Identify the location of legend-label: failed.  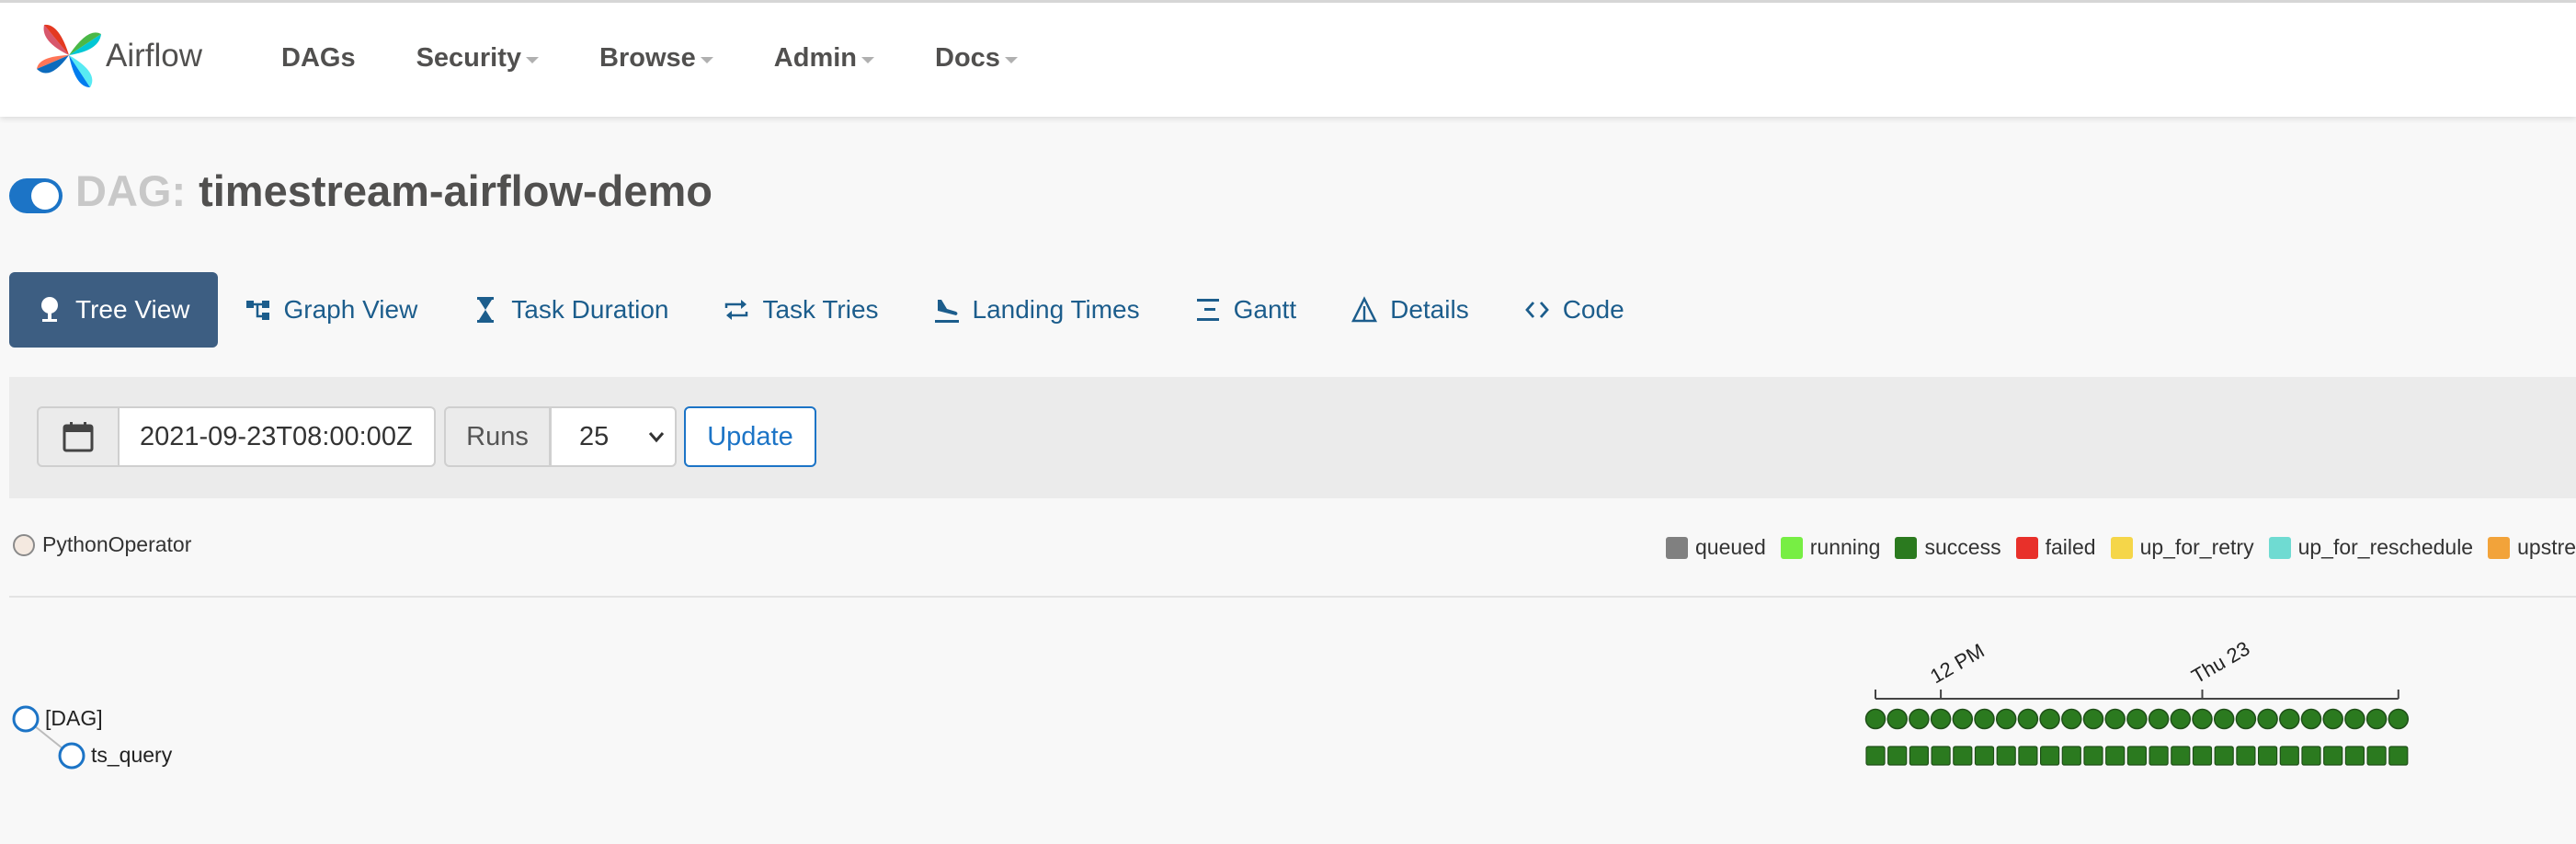
(2070, 547).